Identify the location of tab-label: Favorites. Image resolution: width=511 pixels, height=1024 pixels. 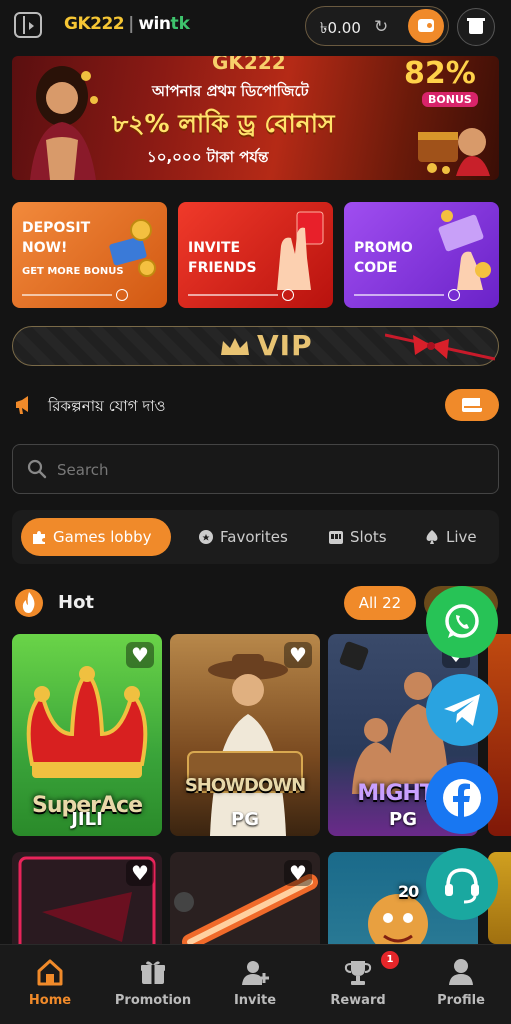
(254, 537).